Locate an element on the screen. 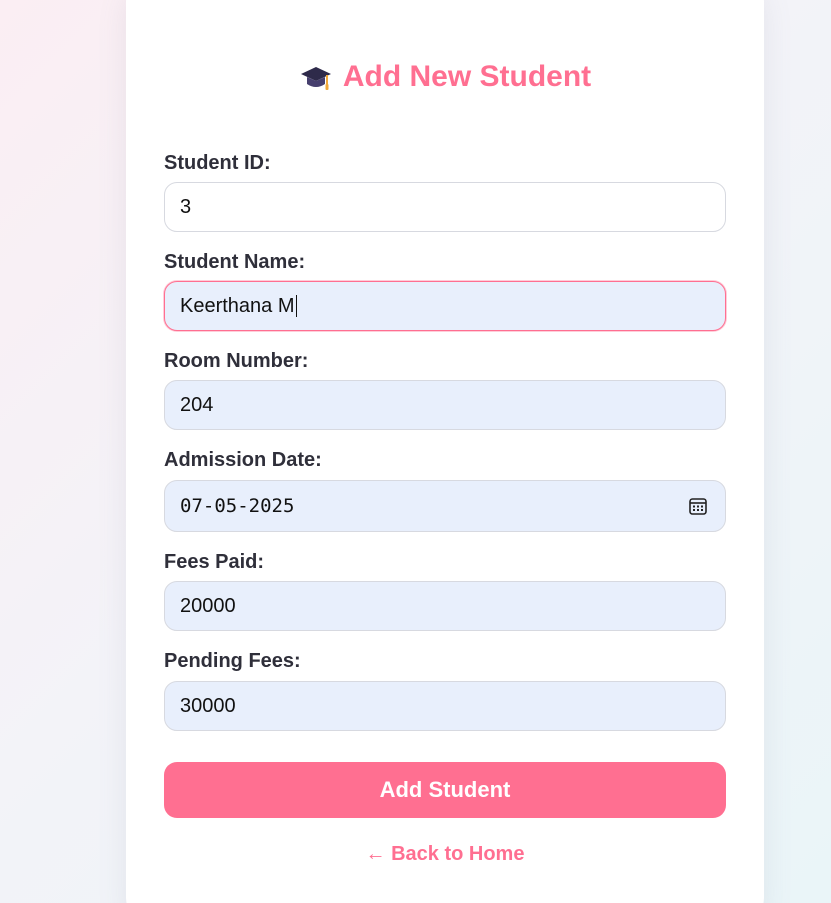 The width and height of the screenshot is (831, 903). add-student-button: Add Student is located at coordinates (445, 790).